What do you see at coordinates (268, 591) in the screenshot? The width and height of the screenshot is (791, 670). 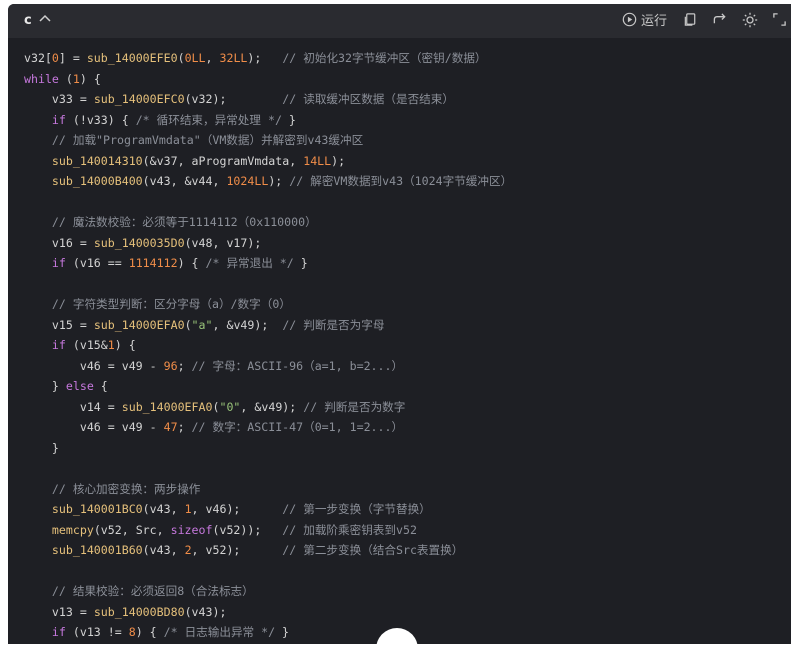 I see `code-line: // 结果校验：必须返回8（合法标志）` at bounding box center [268, 591].